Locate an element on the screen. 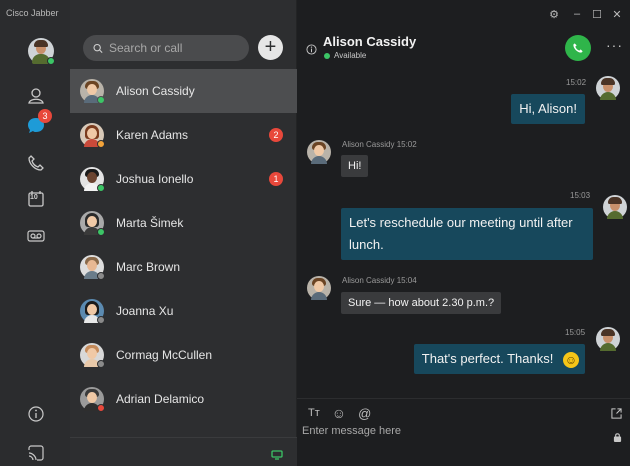 This screenshot has width=630, height=466. app-title: Cisco Jabber is located at coordinates (32, 13).